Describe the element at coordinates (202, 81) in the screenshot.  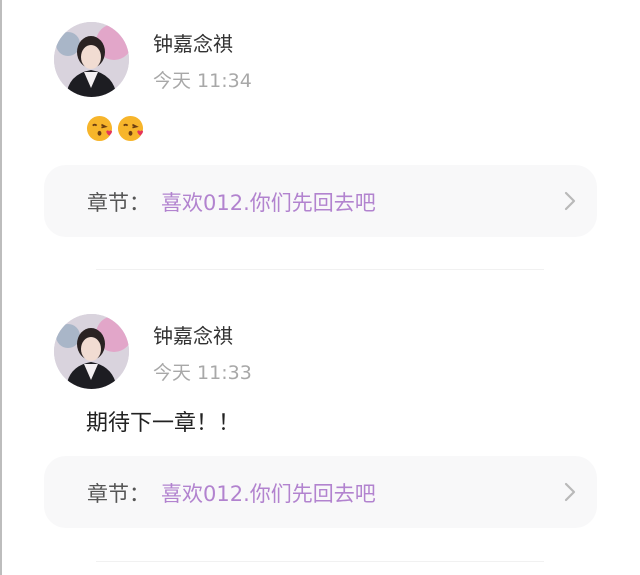
I see `timestamp: 今天 11:34` at that location.